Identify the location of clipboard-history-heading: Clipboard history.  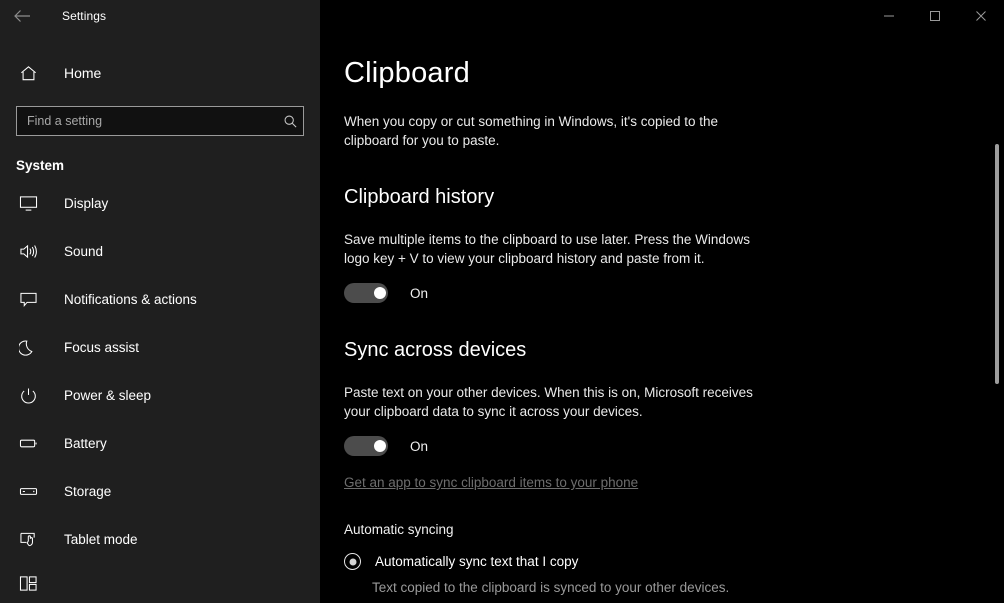
(419, 197).